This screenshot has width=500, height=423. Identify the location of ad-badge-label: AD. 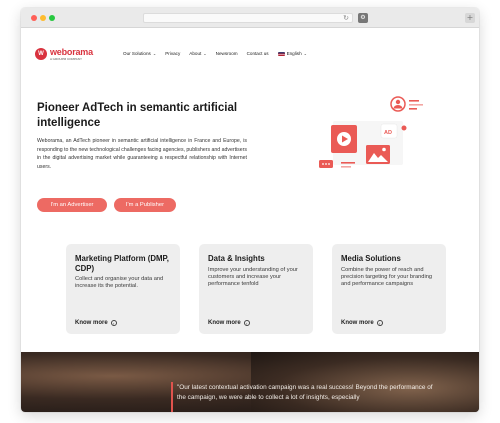
(388, 133).